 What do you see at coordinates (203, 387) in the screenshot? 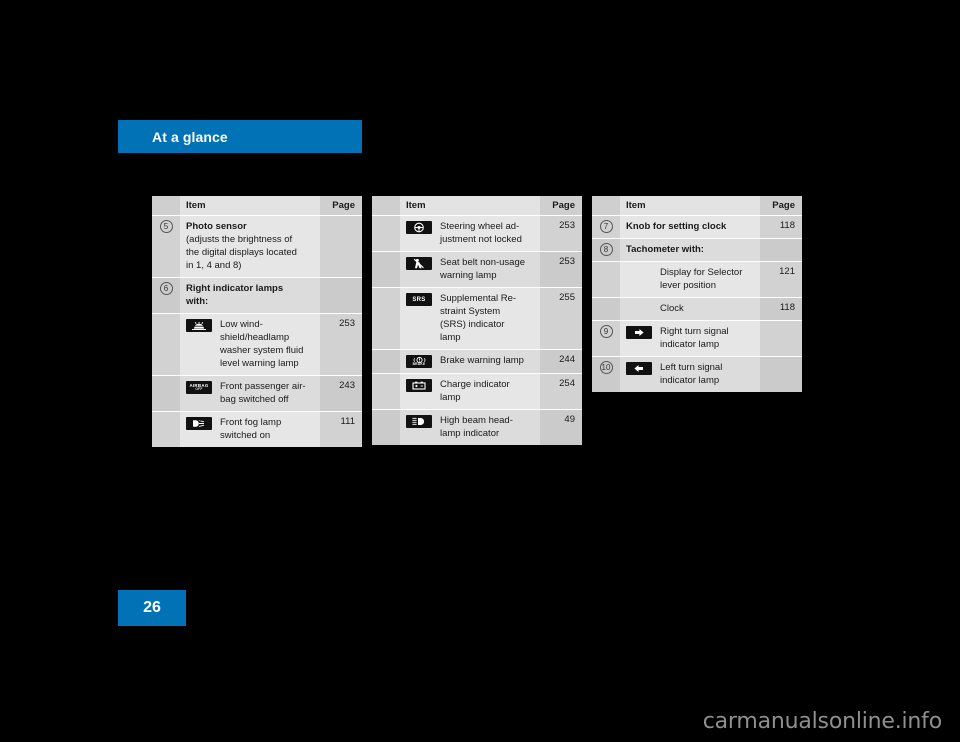
I see `icon-cell: AIRBAG OFF` at bounding box center [203, 387].